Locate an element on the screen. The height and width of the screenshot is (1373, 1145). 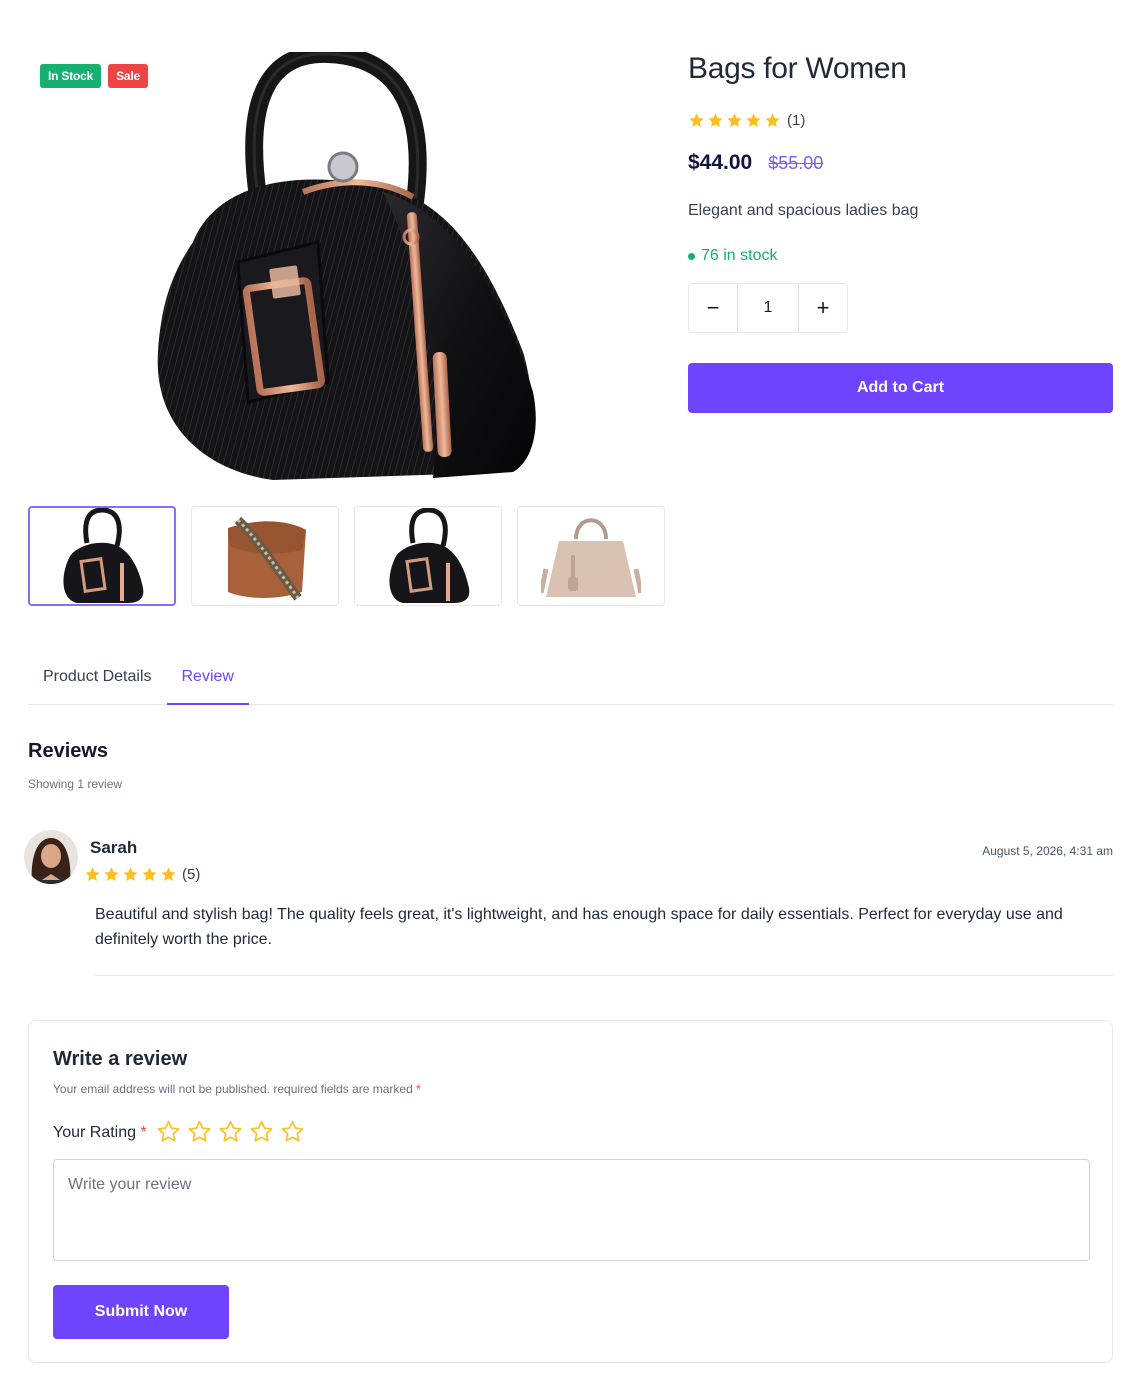
review-textarea is located at coordinates (571, 1210).